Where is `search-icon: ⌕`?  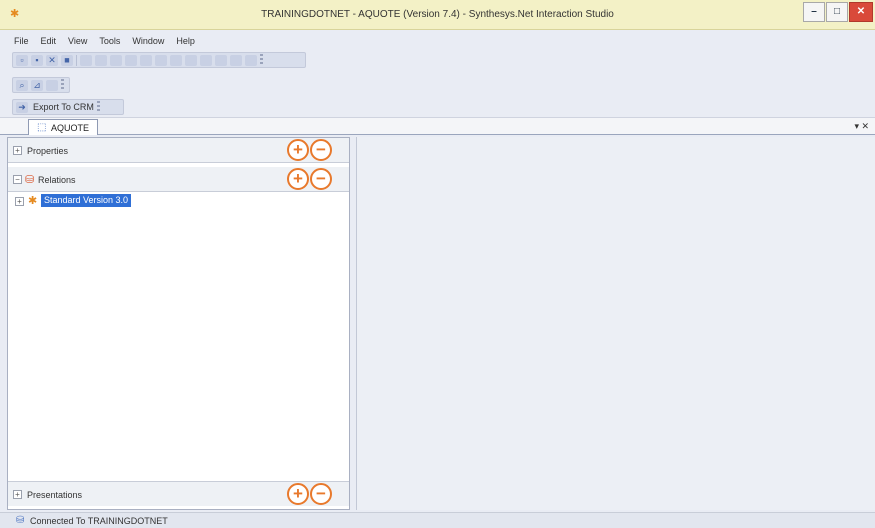 search-icon: ⌕ is located at coordinates (22, 85).